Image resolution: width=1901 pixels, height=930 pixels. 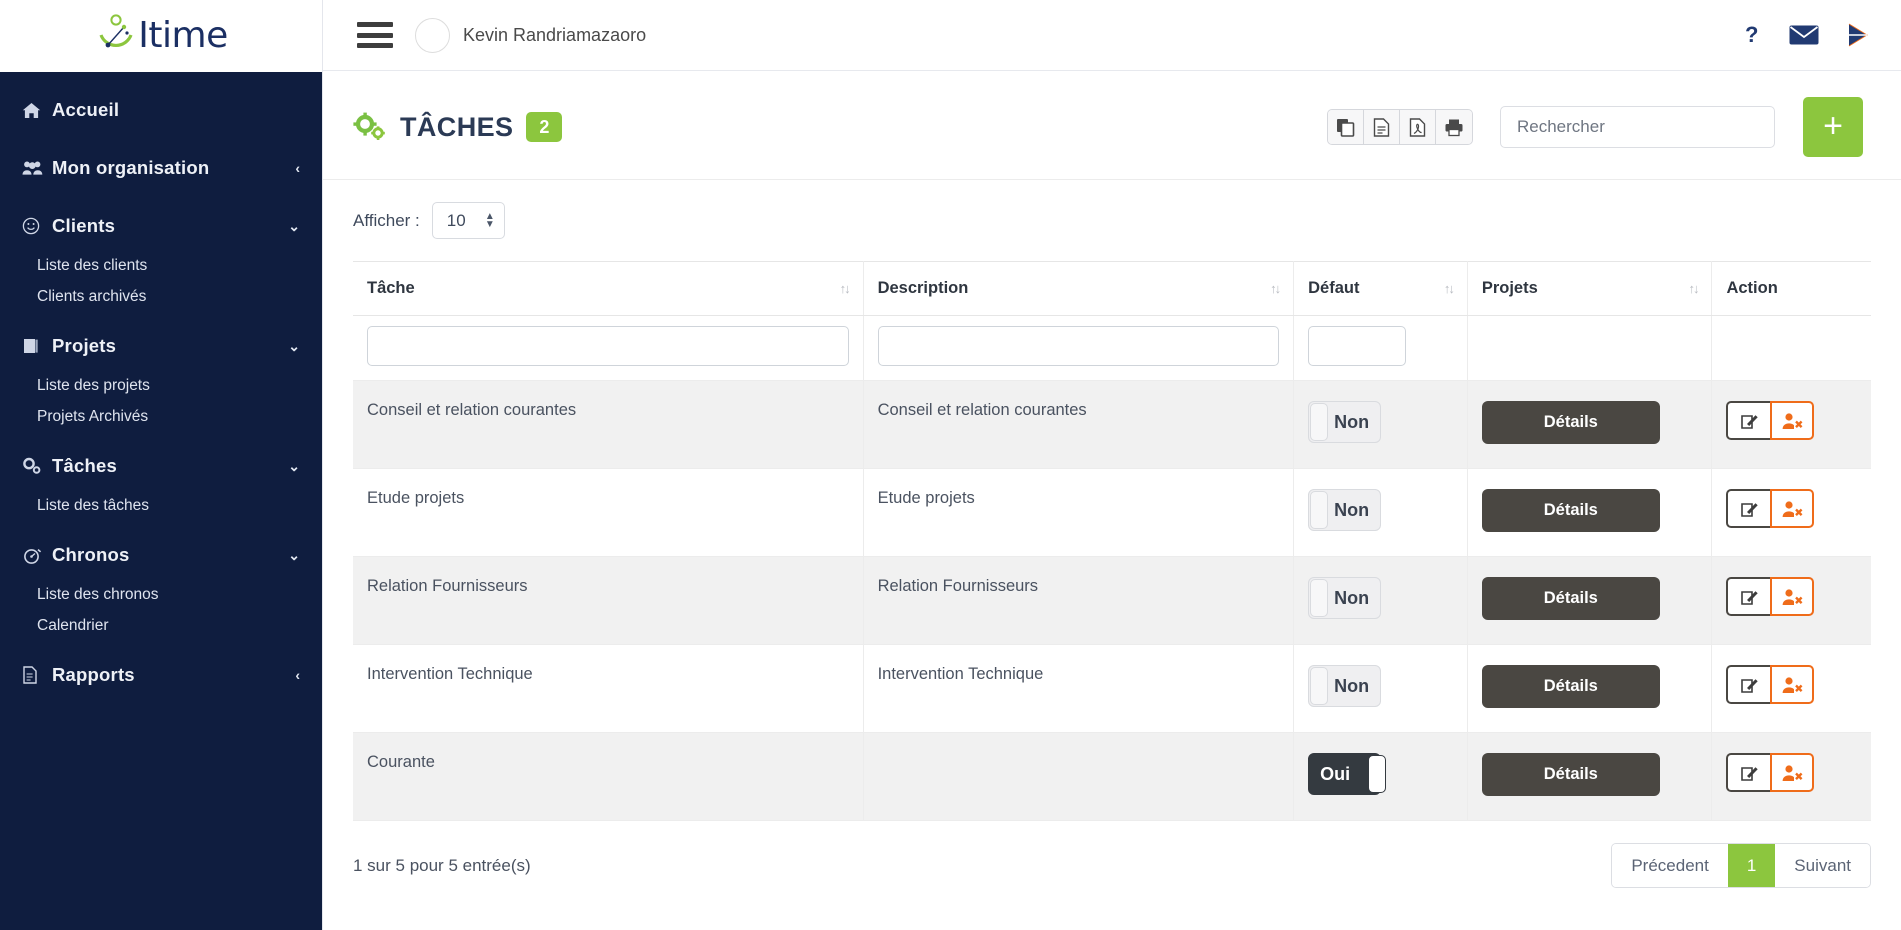 What do you see at coordinates (1079, 688) in the screenshot?
I see `cell-description: Intervention Technique` at bounding box center [1079, 688].